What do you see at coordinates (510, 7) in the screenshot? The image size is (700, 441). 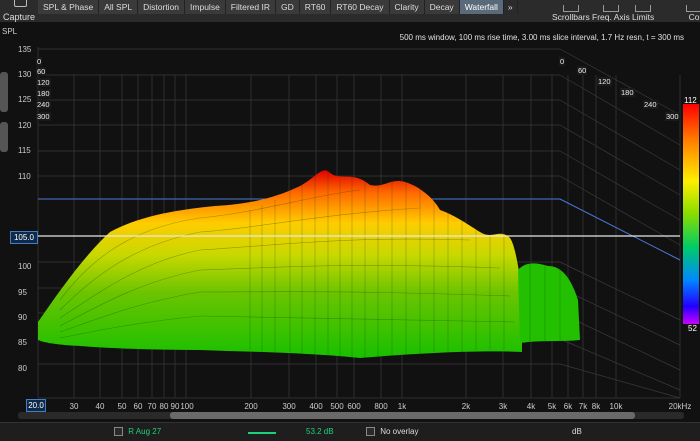 I see `more-tabs-button: »` at bounding box center [510, 7].